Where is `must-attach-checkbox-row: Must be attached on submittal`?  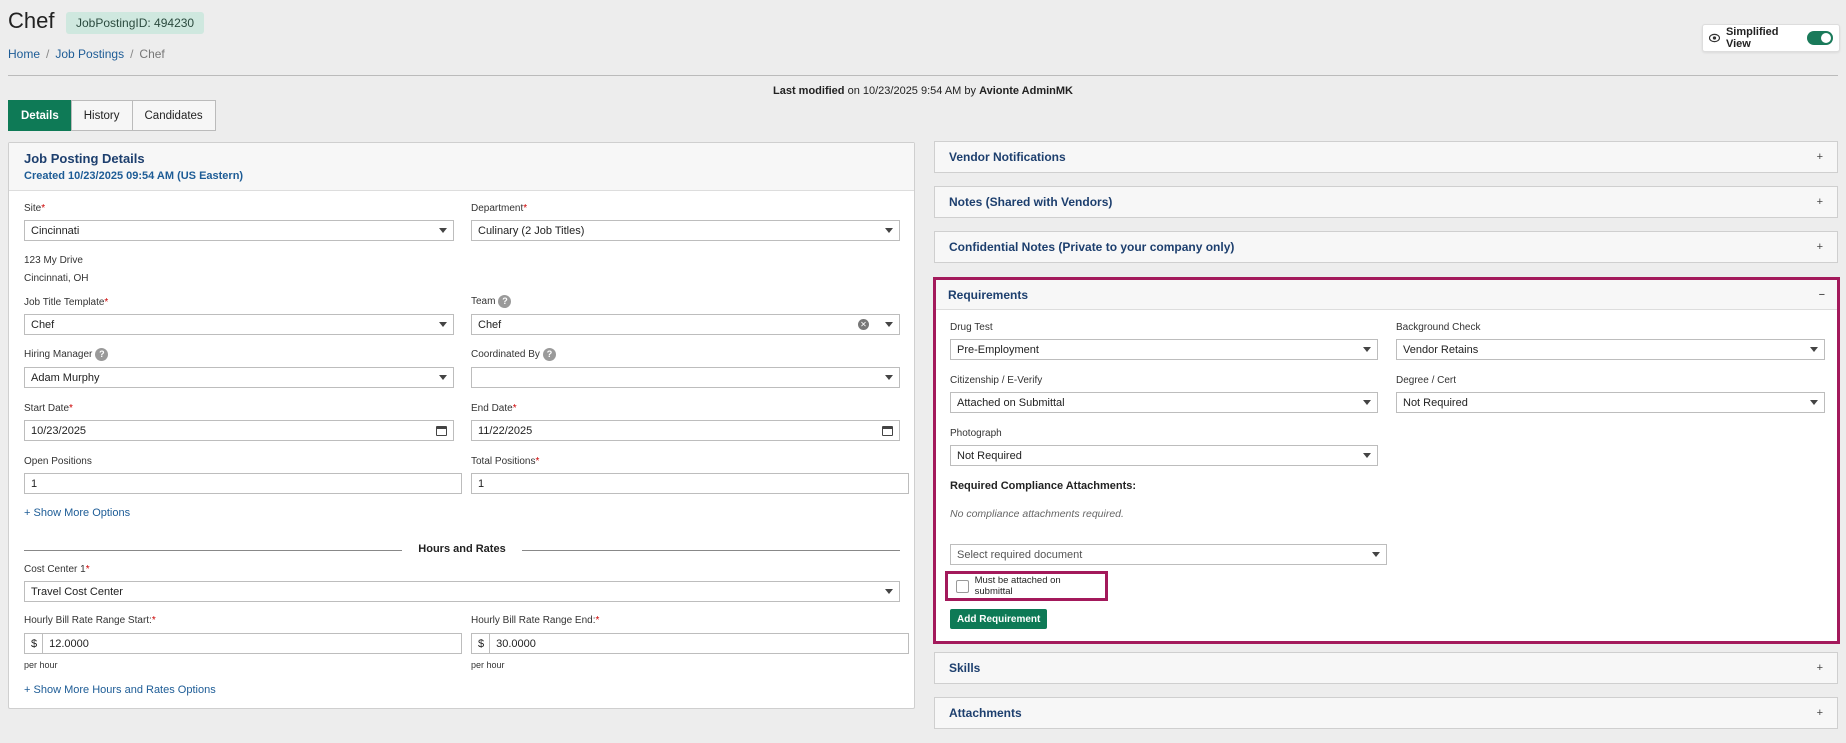
must-attach-checkbox-row: Must be attached on submittal is located at coordinates (1026, 586).